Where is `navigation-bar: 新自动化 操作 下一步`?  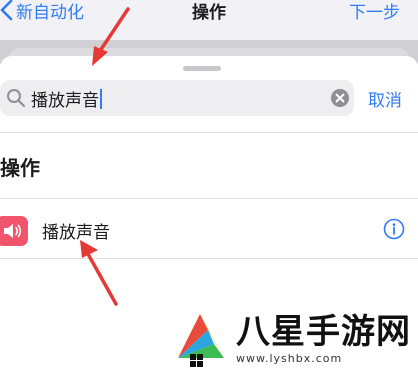 navigation-bar: 新自动化 操作 下一步 is located at coordinates (209, 20).